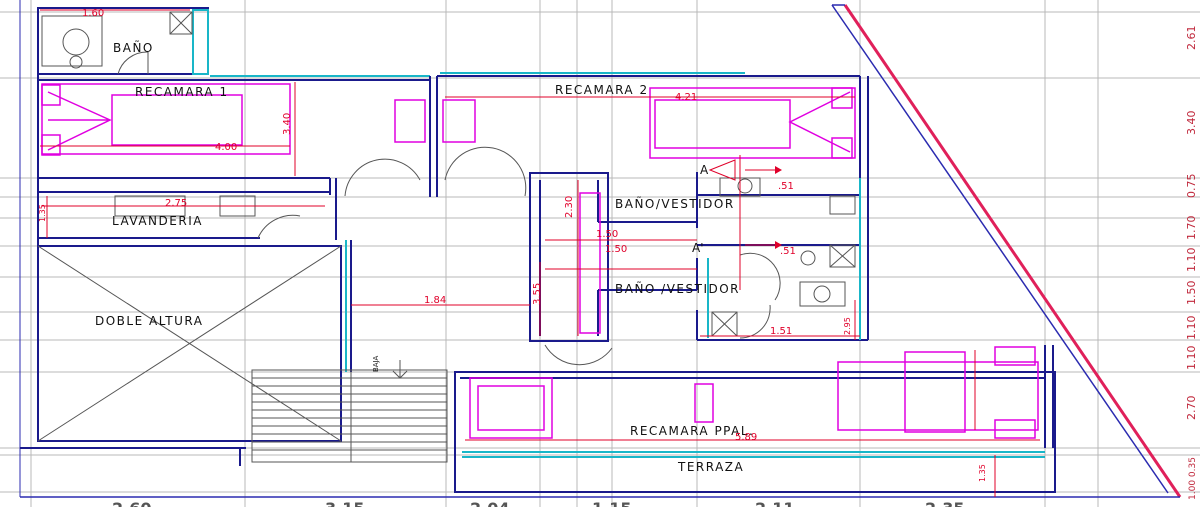  I want to click on right-dim: 1.00 0.35, so click(1193, 478).